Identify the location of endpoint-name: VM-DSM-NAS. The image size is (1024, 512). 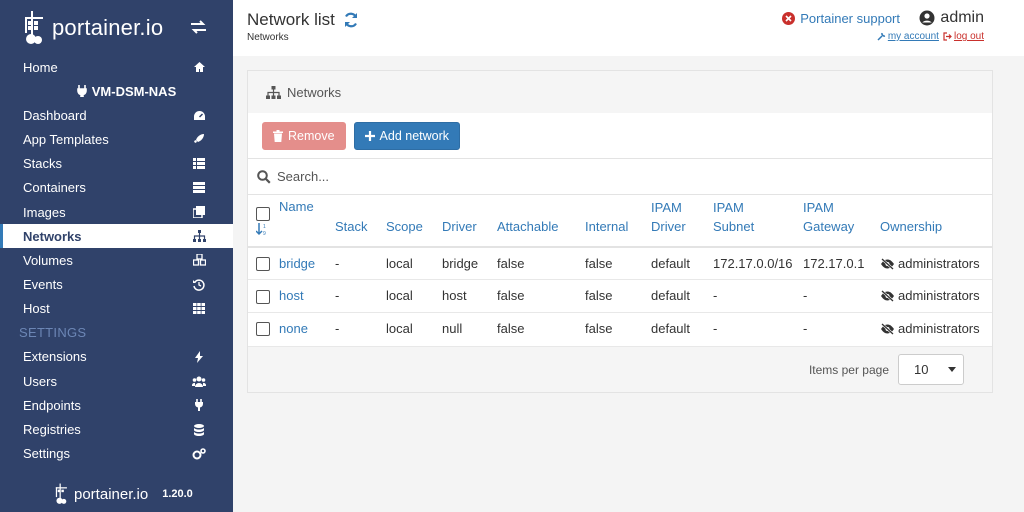
(116, 91).